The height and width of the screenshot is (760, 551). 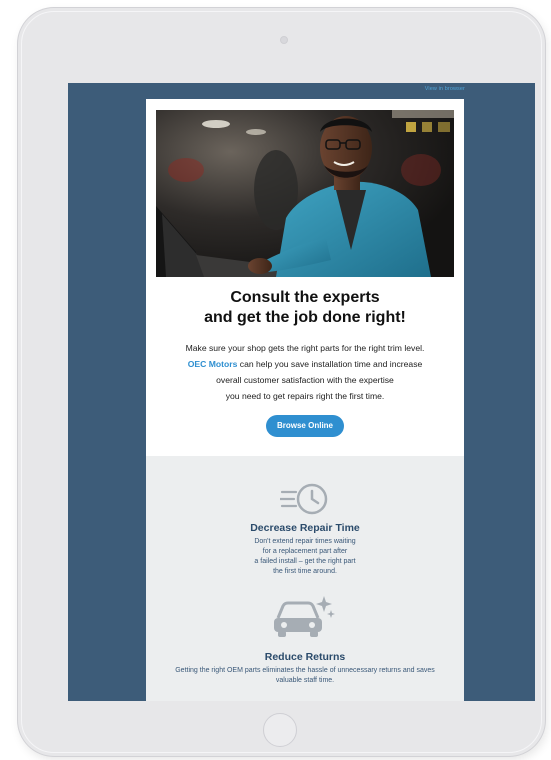 What do you see at coordinates (305, 317) in the screenshot?
I see `headline-line-2: and get the job done right!` at bounding box center [305, 317].